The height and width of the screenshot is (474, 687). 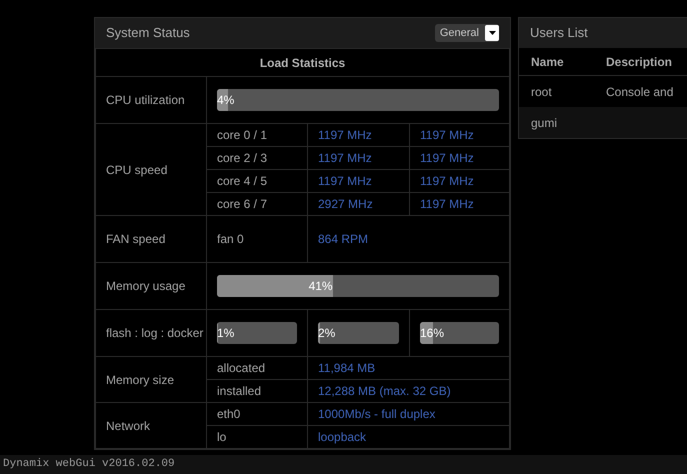 I want to click on panel-title: Users List, so click(x=559, y=33).